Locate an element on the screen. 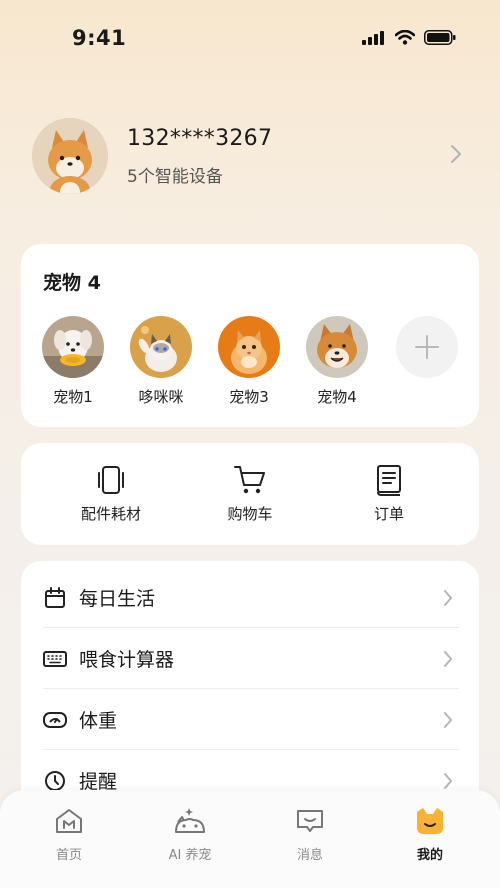 This screenshot has width=500, height=888. pet-name: 宠物3 is located at coordinates (249, 397).